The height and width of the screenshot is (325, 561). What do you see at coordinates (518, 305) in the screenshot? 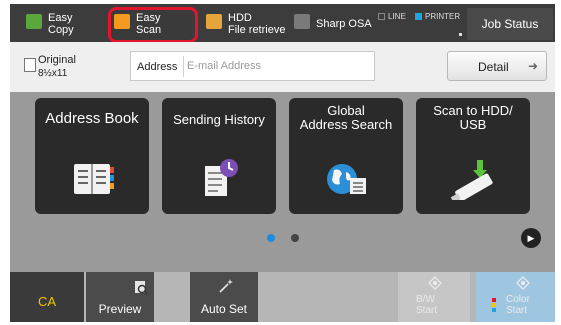
I see `color-start-label: Color Start` at bounding box center [518, 305].